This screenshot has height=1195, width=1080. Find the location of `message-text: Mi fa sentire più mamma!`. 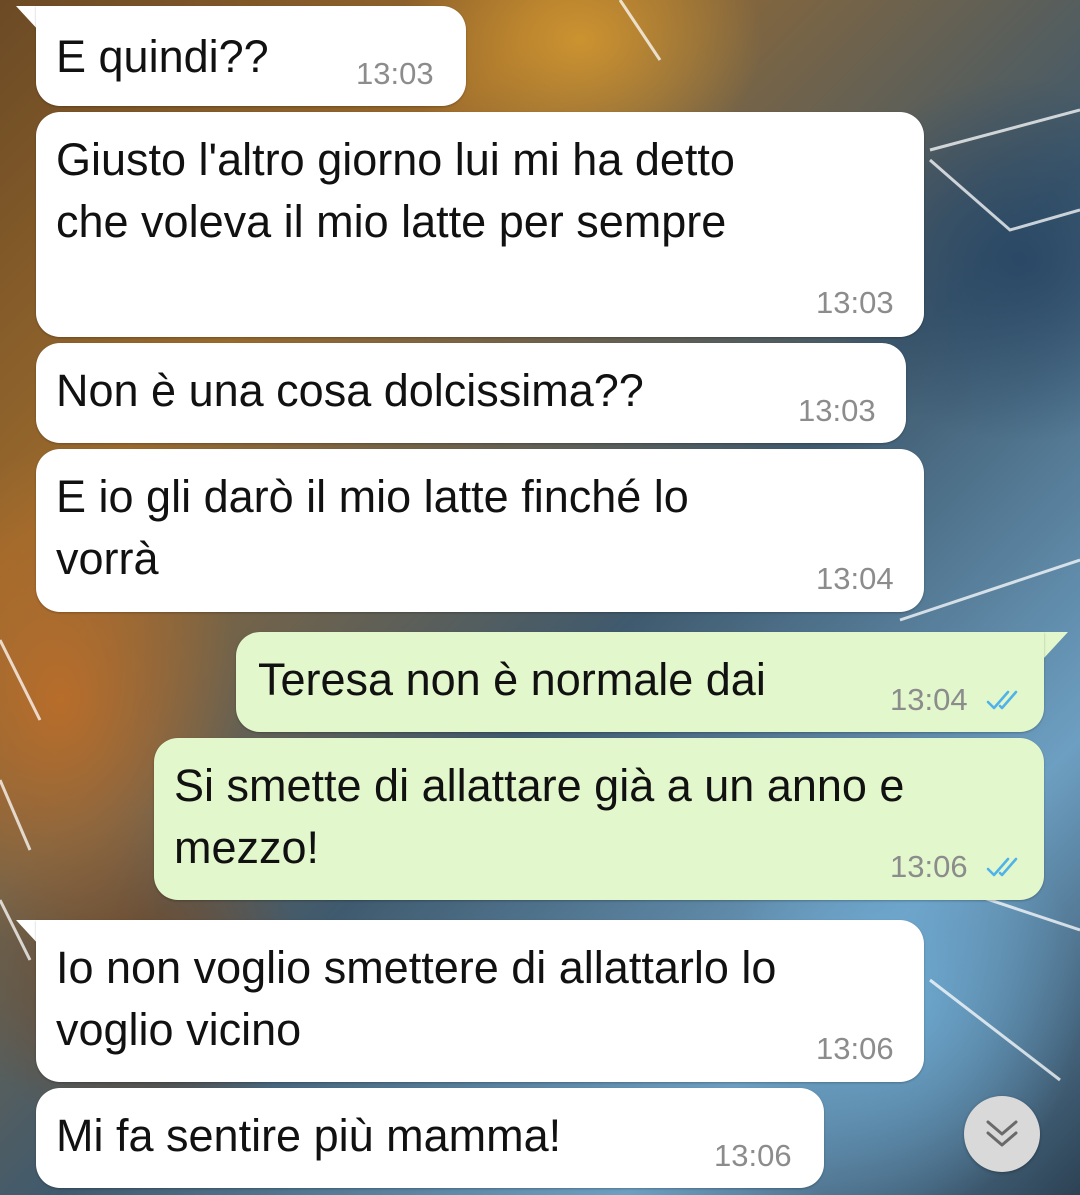

message-text: Mi fa sentire più mamma! is located at coordinates (309, 1135).